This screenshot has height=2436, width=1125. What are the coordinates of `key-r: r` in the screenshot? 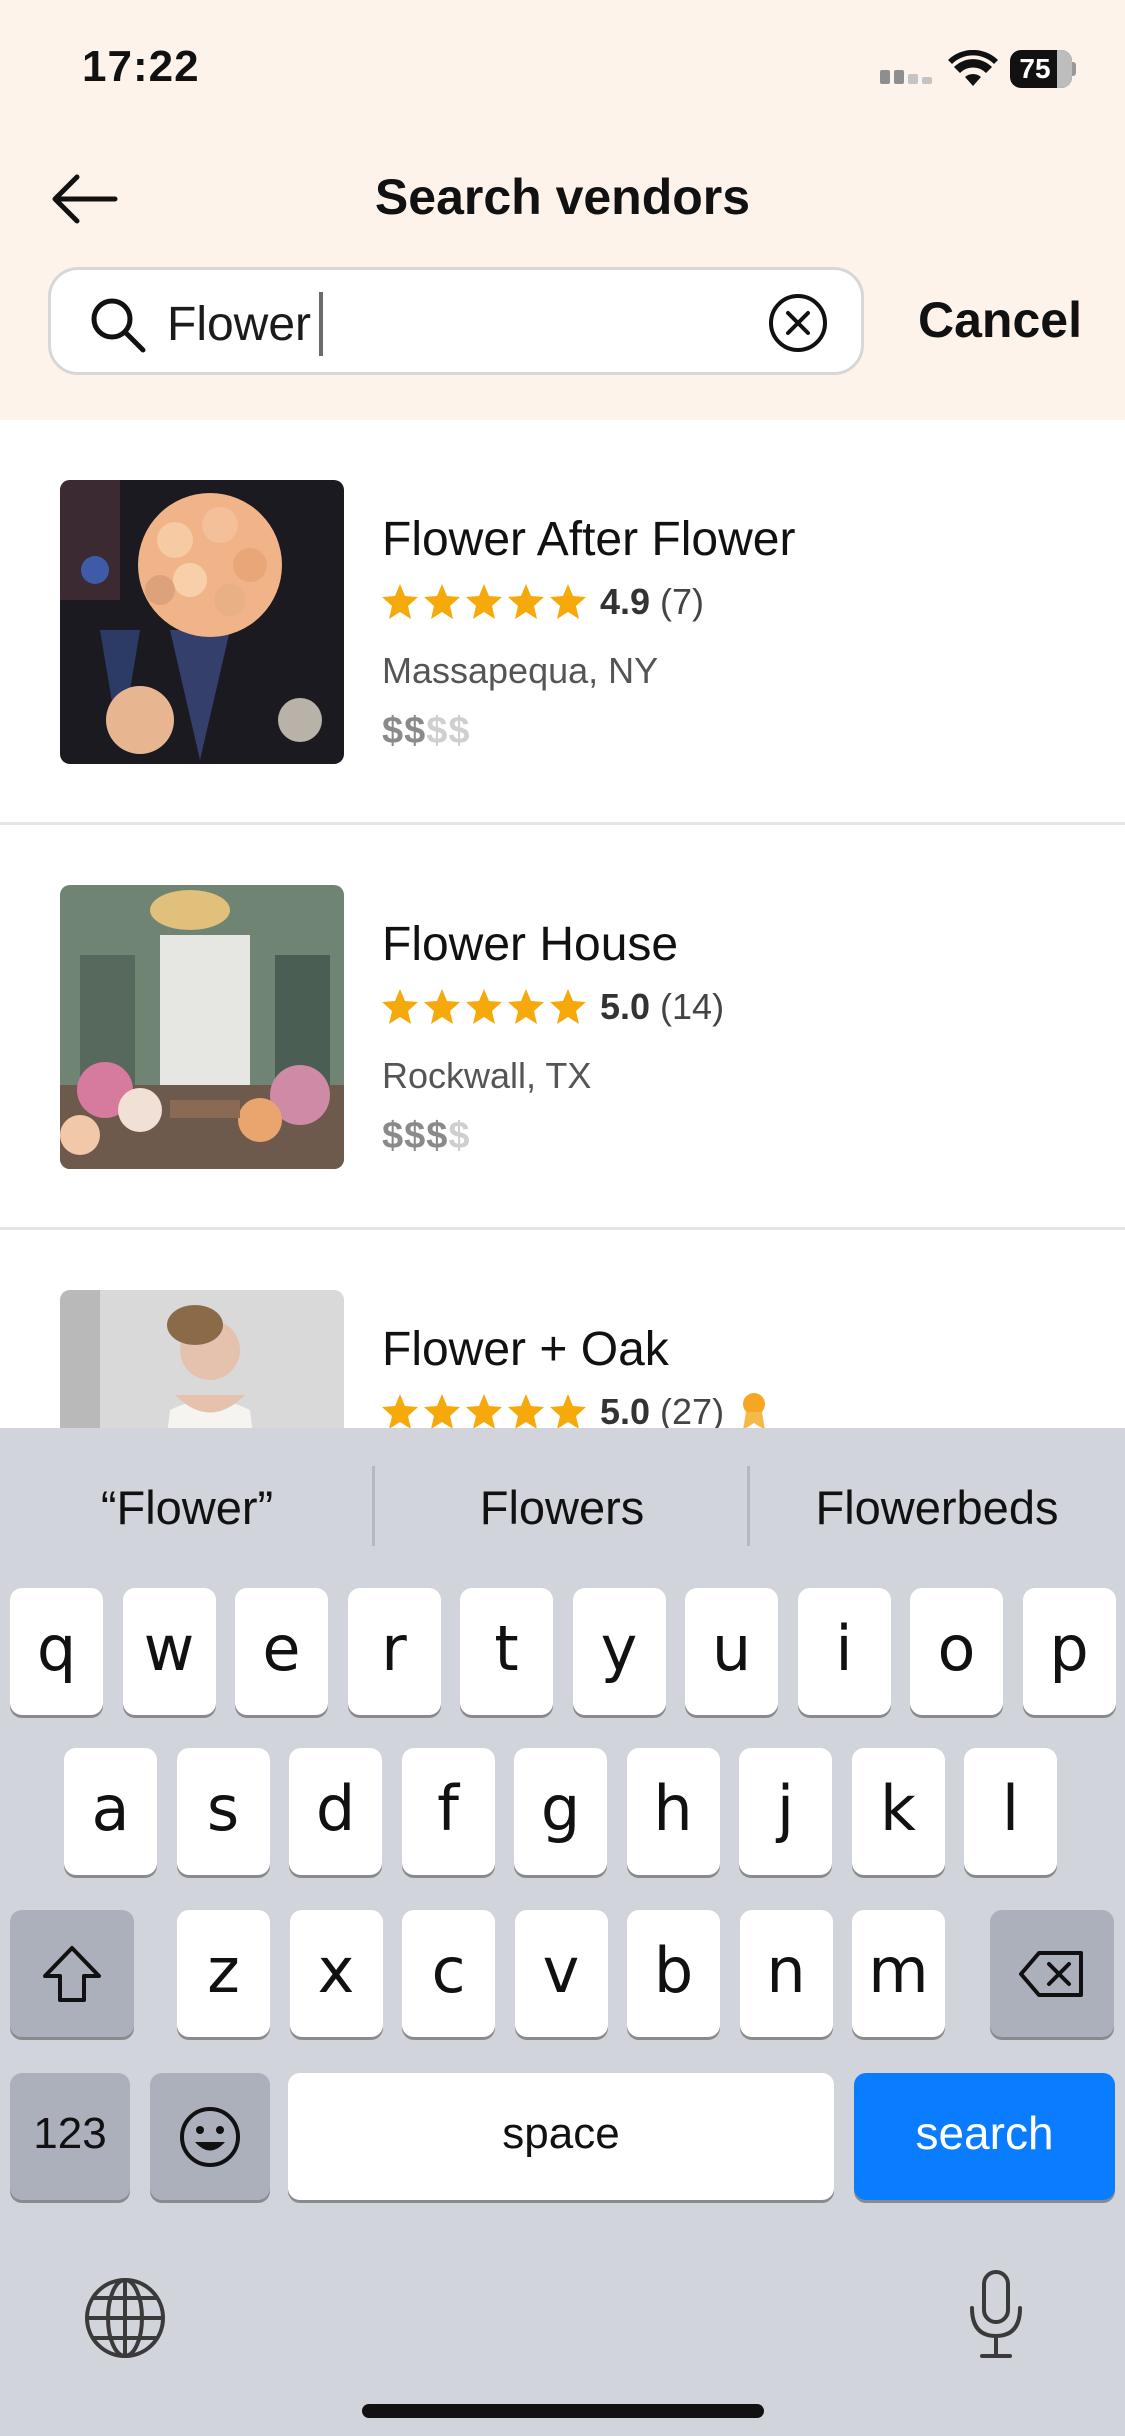 It's located at (394, 1651).